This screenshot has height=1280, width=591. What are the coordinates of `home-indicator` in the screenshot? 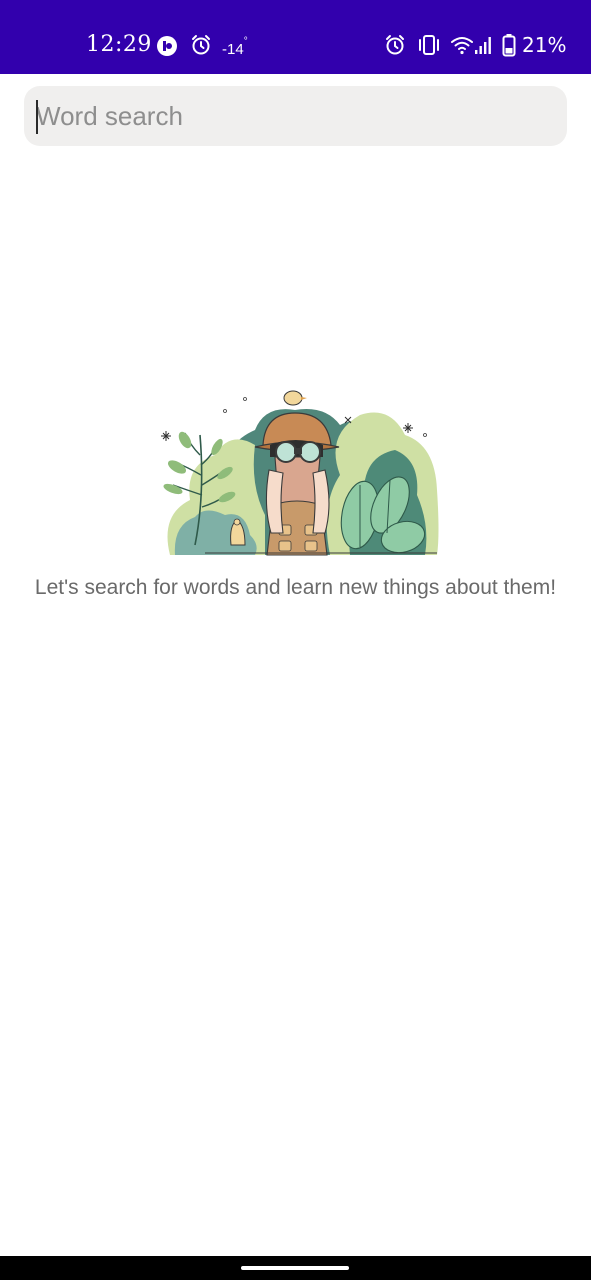 It's located at (295, 1268).